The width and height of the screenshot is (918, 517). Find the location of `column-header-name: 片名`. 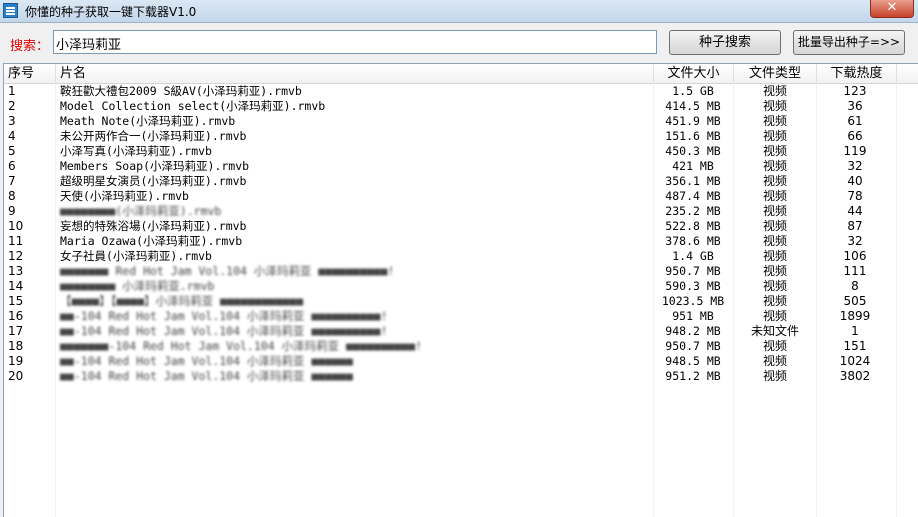

column-header-name: 片名 is located at coordinates (355, 73).